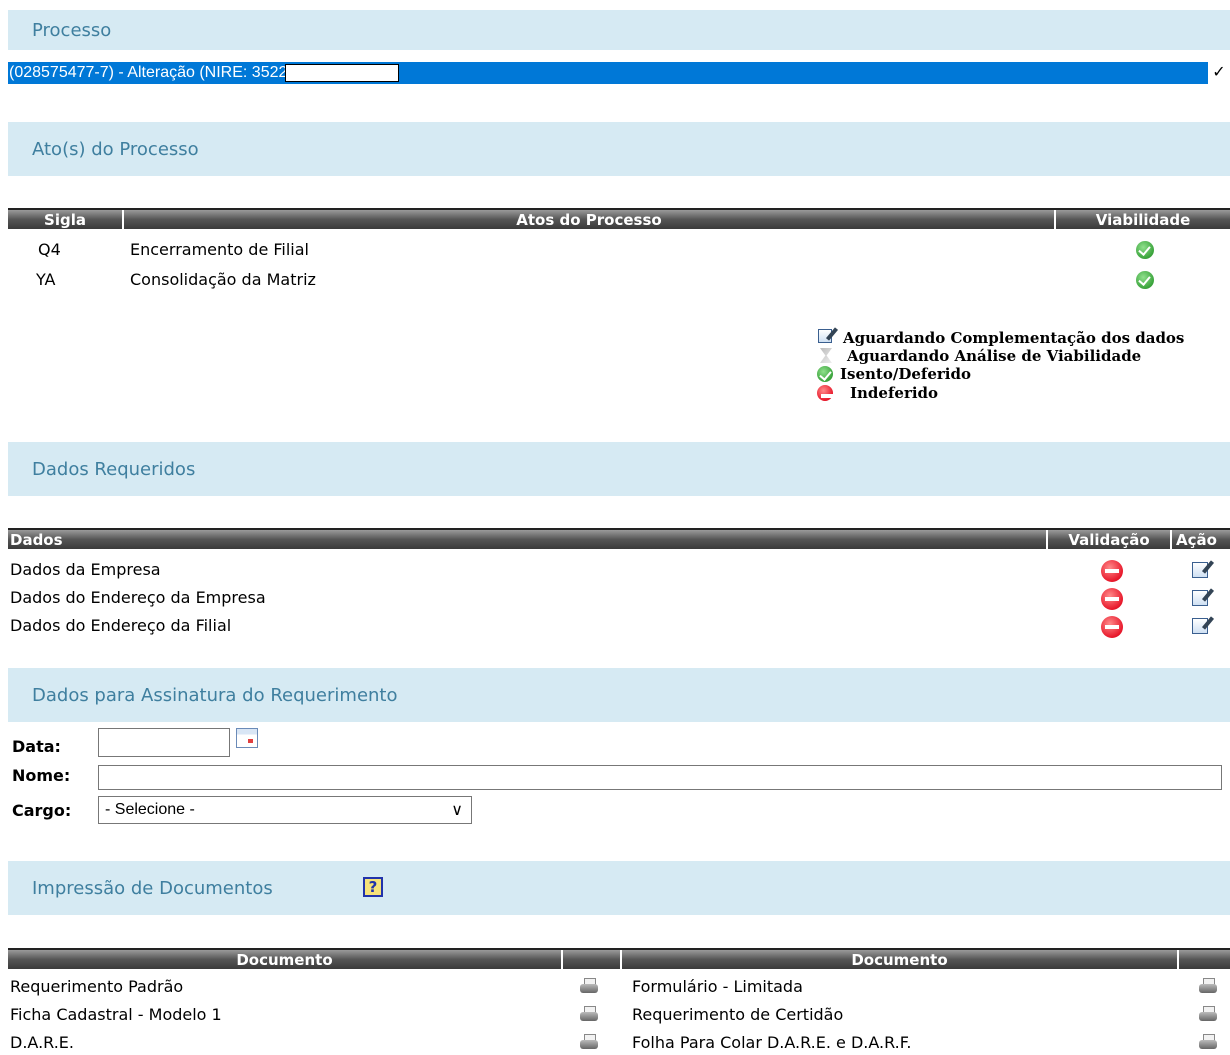 This screenshot has height=1055, width=1230. Describe the element at coordinates (905, 374) in the screenshot. I see `legend-item-label: Isento/Deferido` at that location.